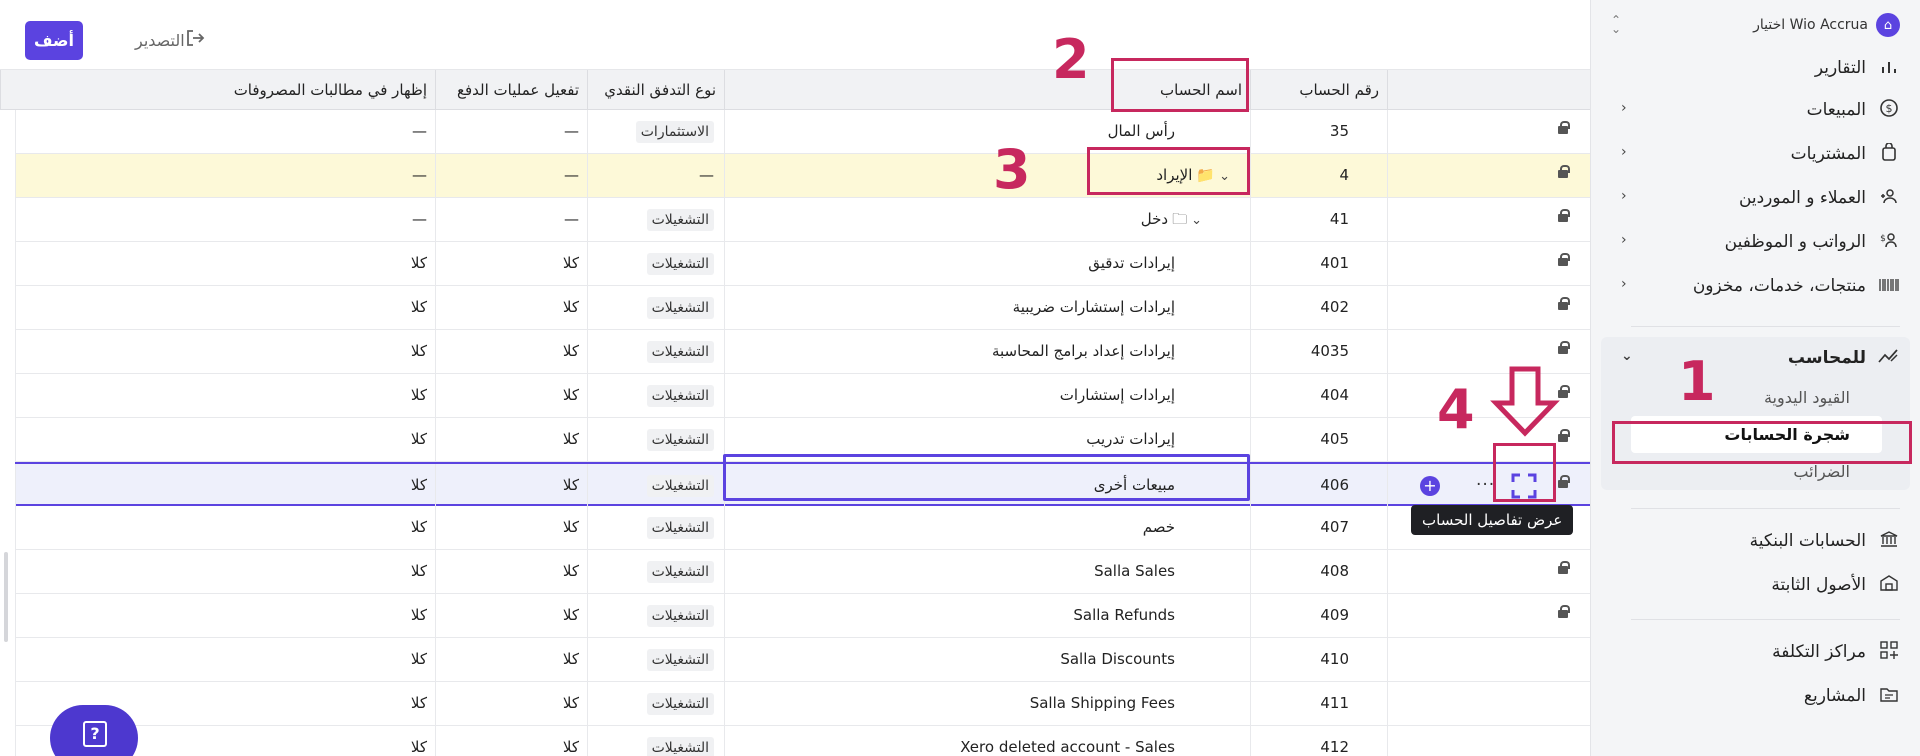 This screenshot has width=1920, height=756. I want to click on account-number-cell: 4035, so click(1318, 351).